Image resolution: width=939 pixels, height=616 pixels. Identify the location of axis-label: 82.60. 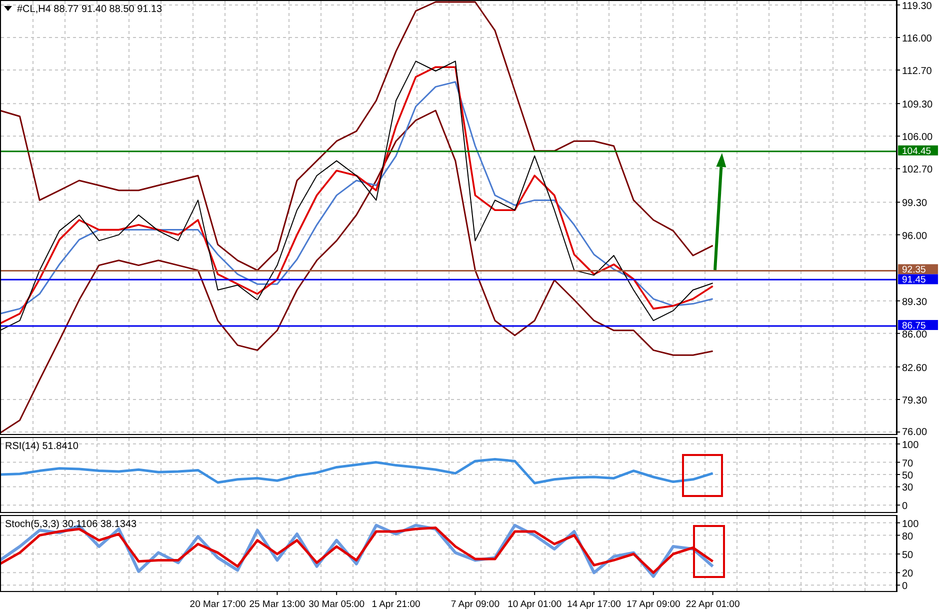
(915, 368).